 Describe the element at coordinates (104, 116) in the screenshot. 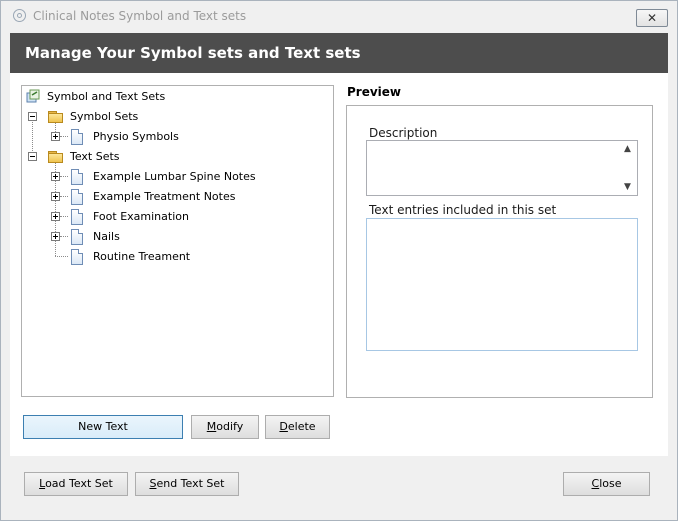

I see `tree-node-label: Symbol Sets` at that location.